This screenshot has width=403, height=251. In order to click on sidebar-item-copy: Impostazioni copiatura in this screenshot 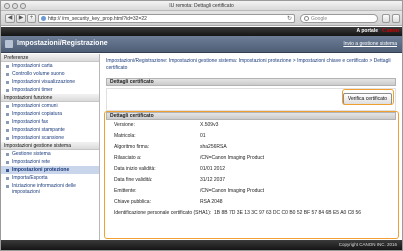, I will do `click(50, 114)`.